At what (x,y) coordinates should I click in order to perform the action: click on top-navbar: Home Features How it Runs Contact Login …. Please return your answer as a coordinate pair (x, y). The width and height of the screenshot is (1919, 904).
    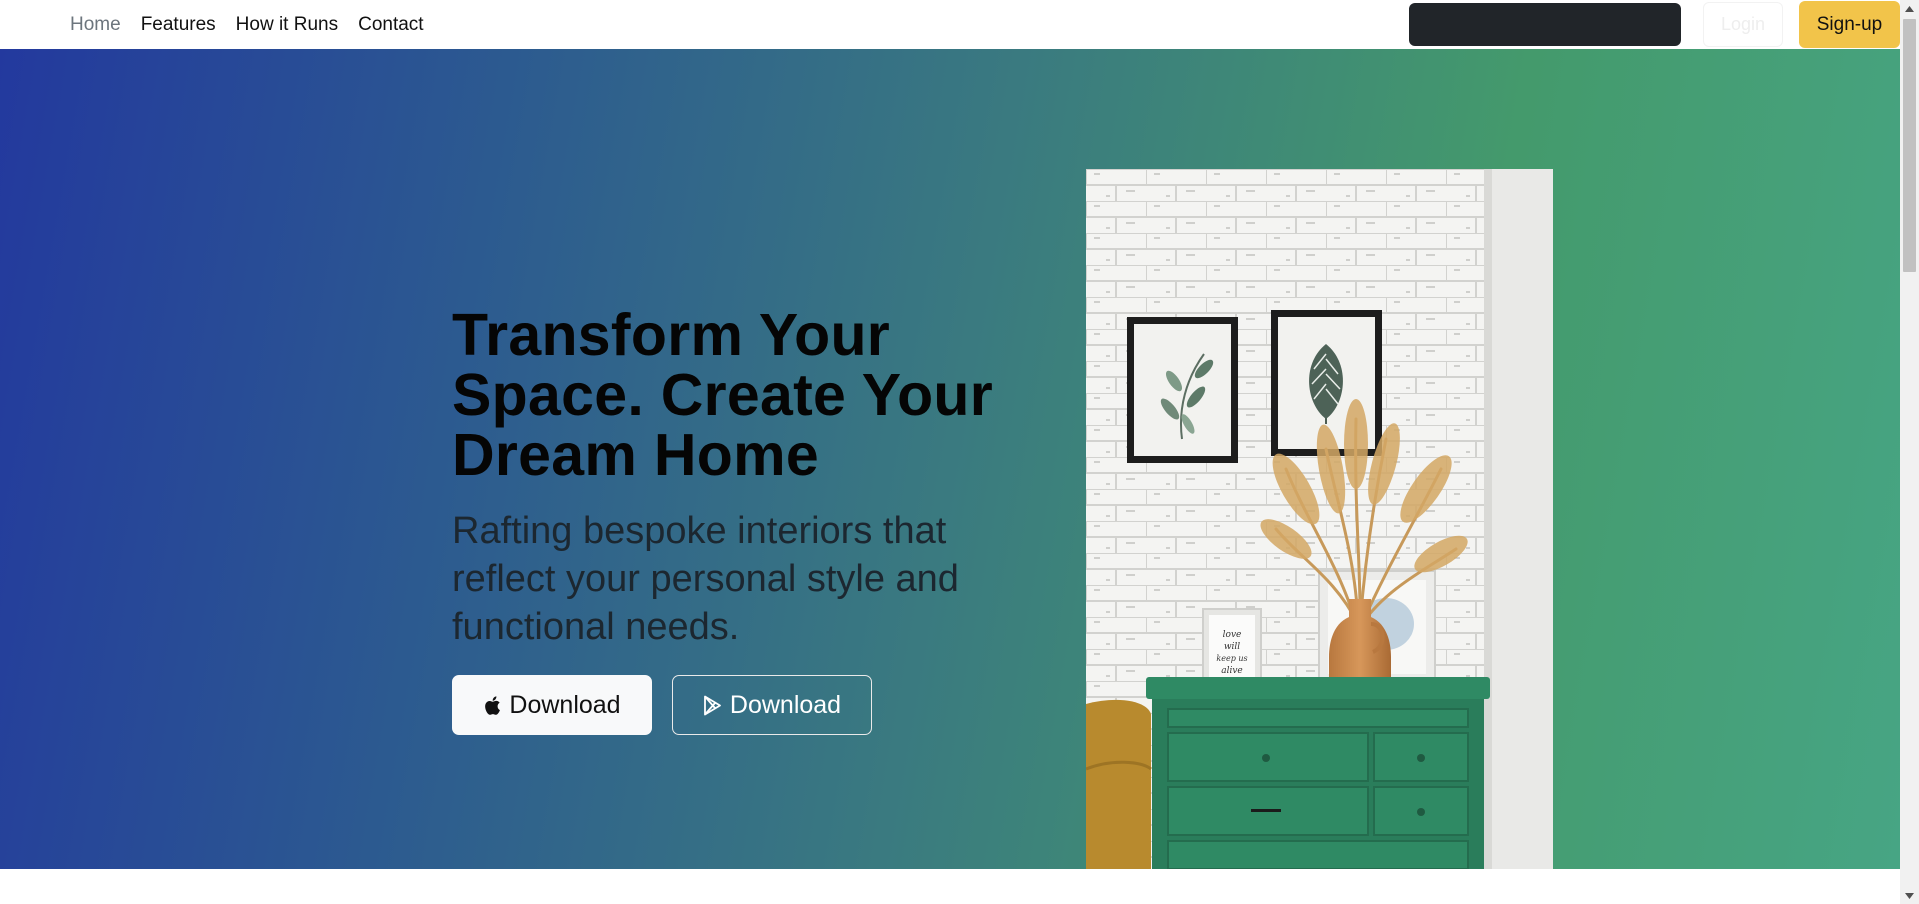
    Looking at the image, I should click on (950, 24).